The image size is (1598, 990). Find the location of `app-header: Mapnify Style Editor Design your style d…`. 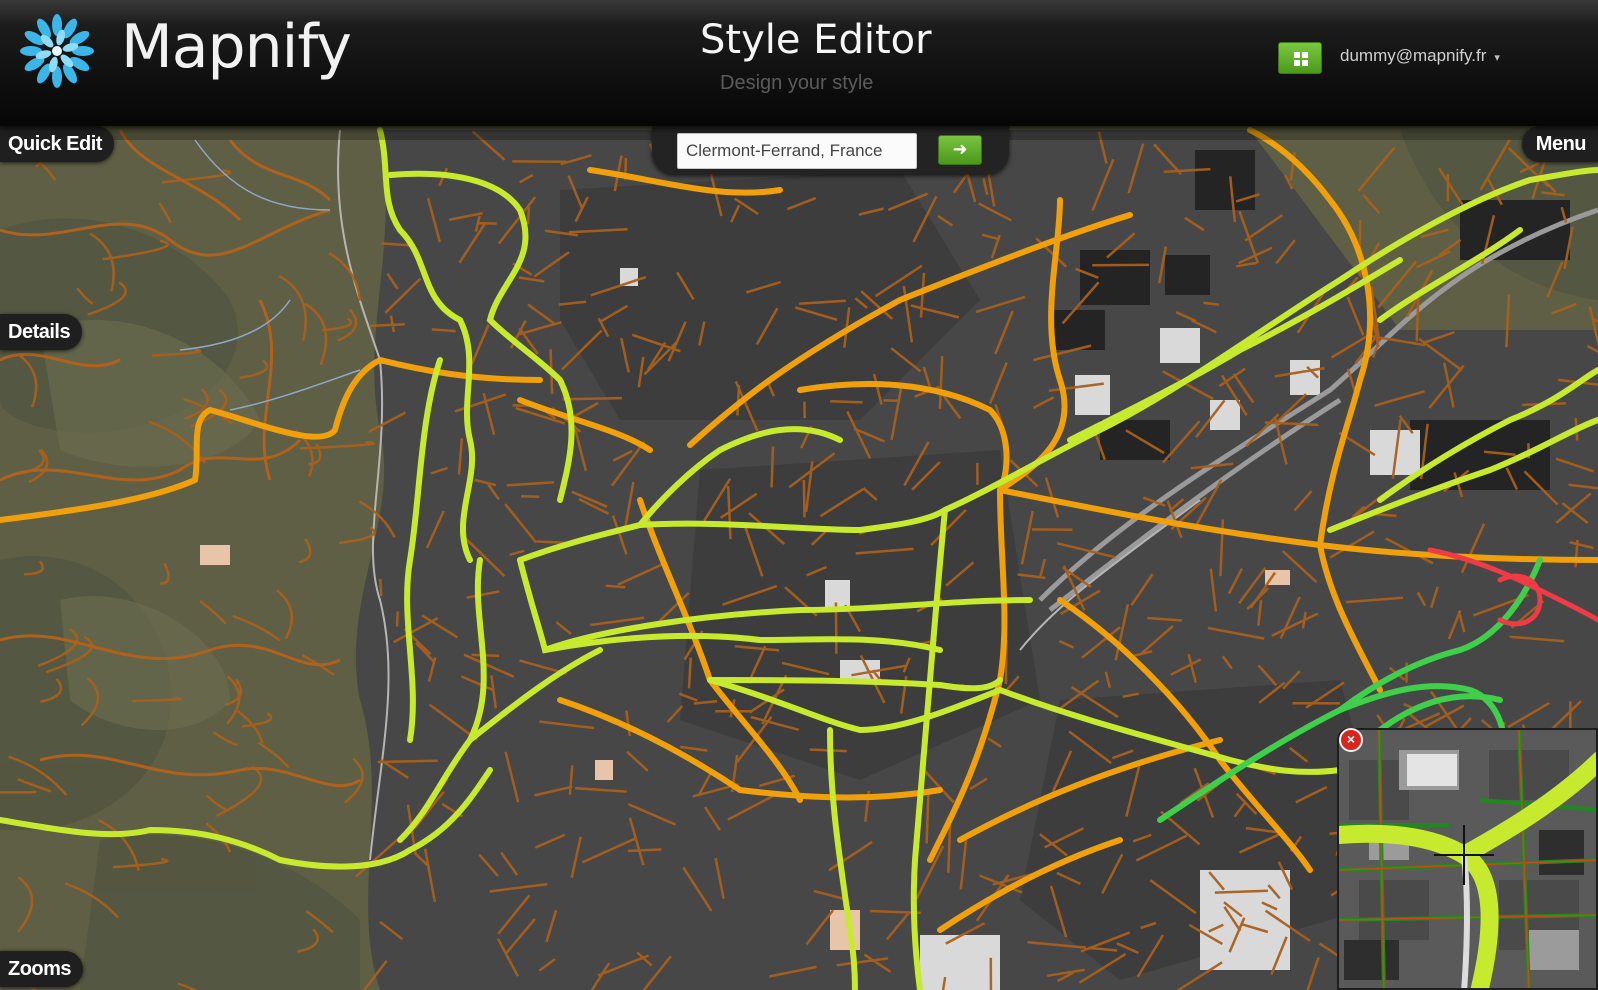

app-header: Mapnify Style Editor Design your style d… is located at coordinates (799, 63).